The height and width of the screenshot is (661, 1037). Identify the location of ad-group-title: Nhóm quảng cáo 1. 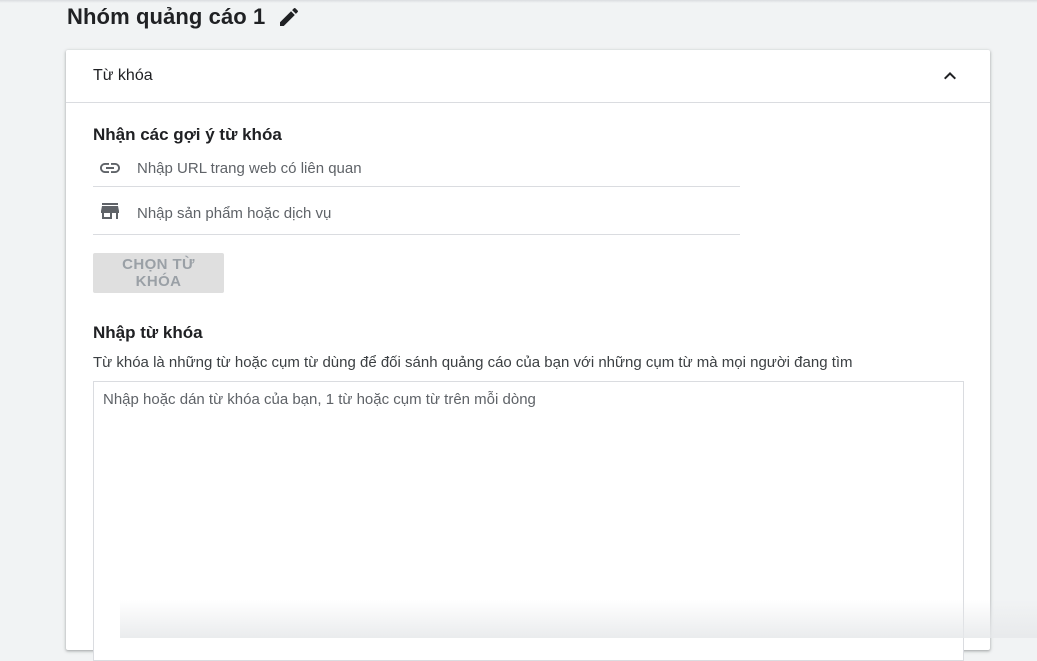
(166, 16).